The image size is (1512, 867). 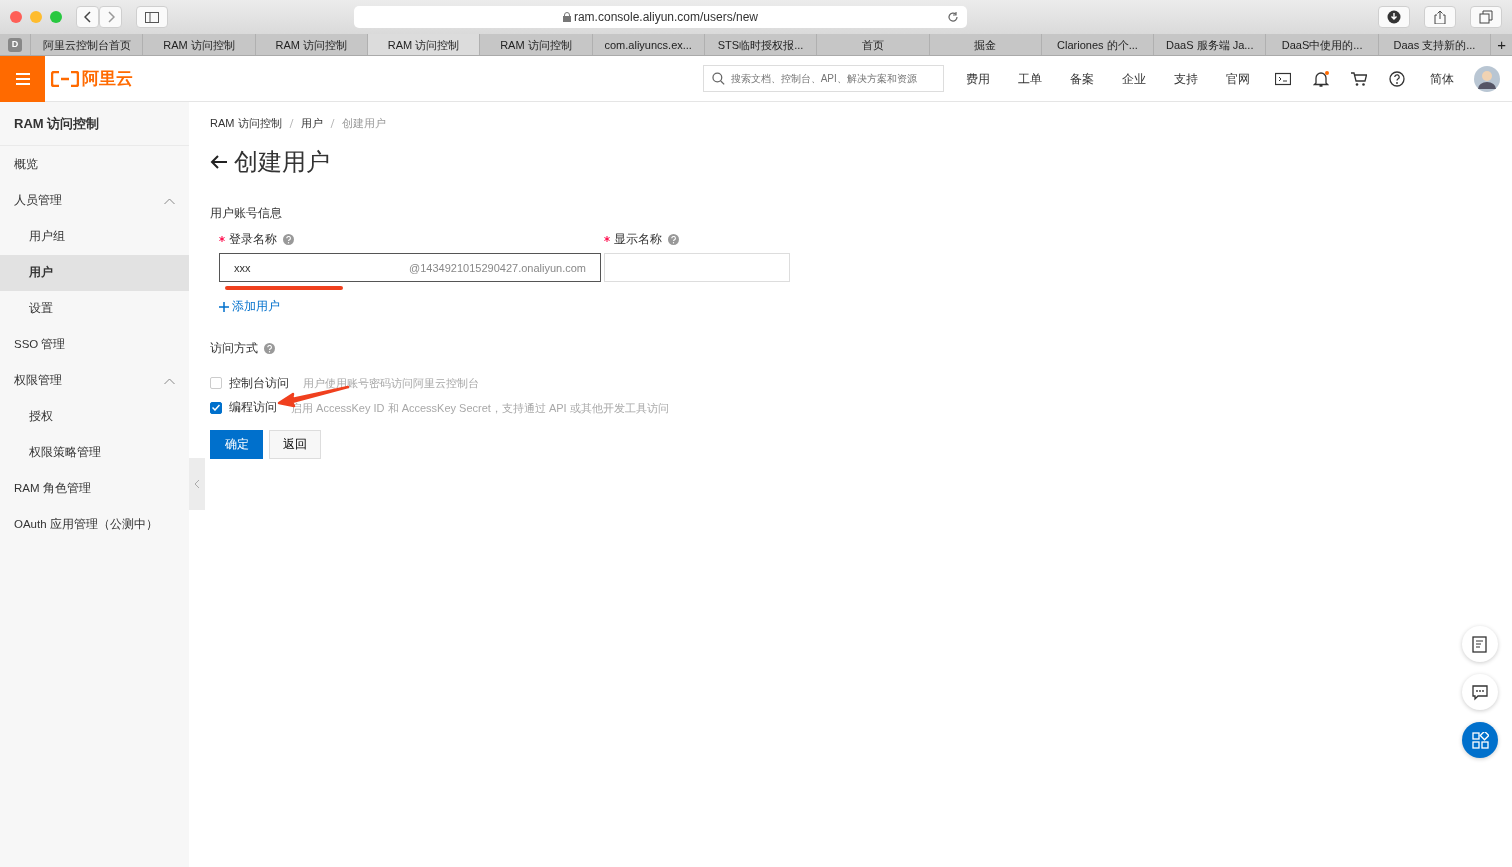 I want to click on nav-link: 工单, so click(x=1030, y=78).